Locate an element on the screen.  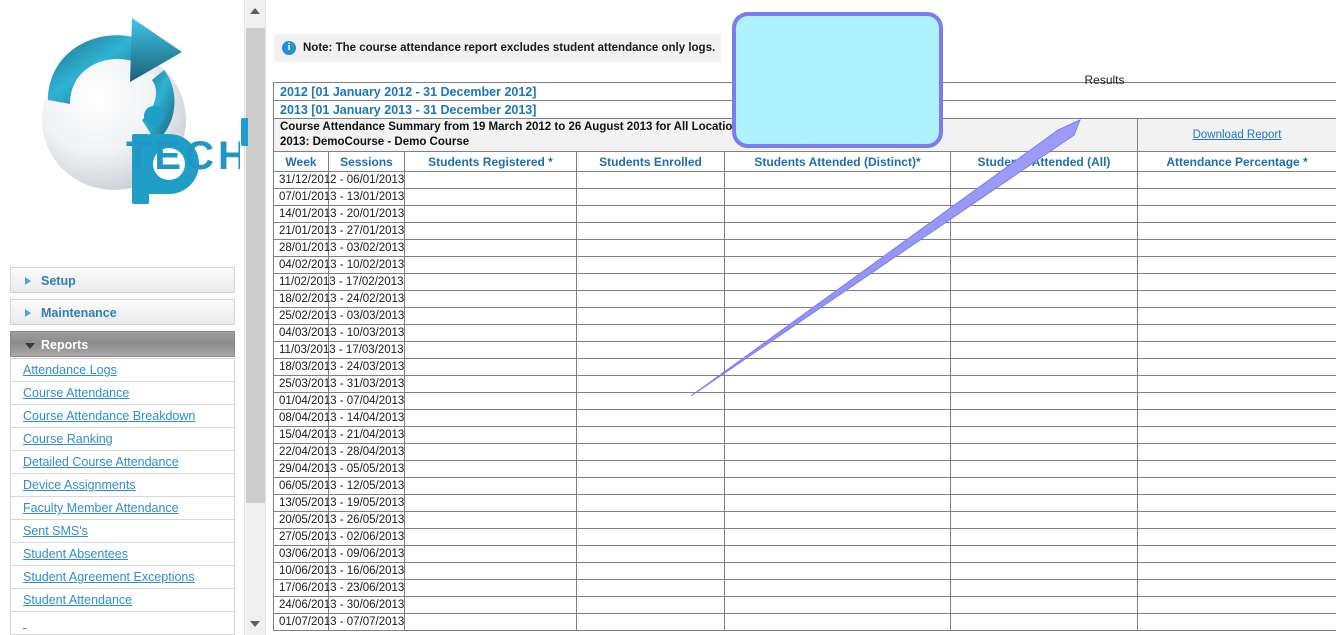
table-row: 18/02/2013 - 24/02/2013 is located at coordinates (804, 299).